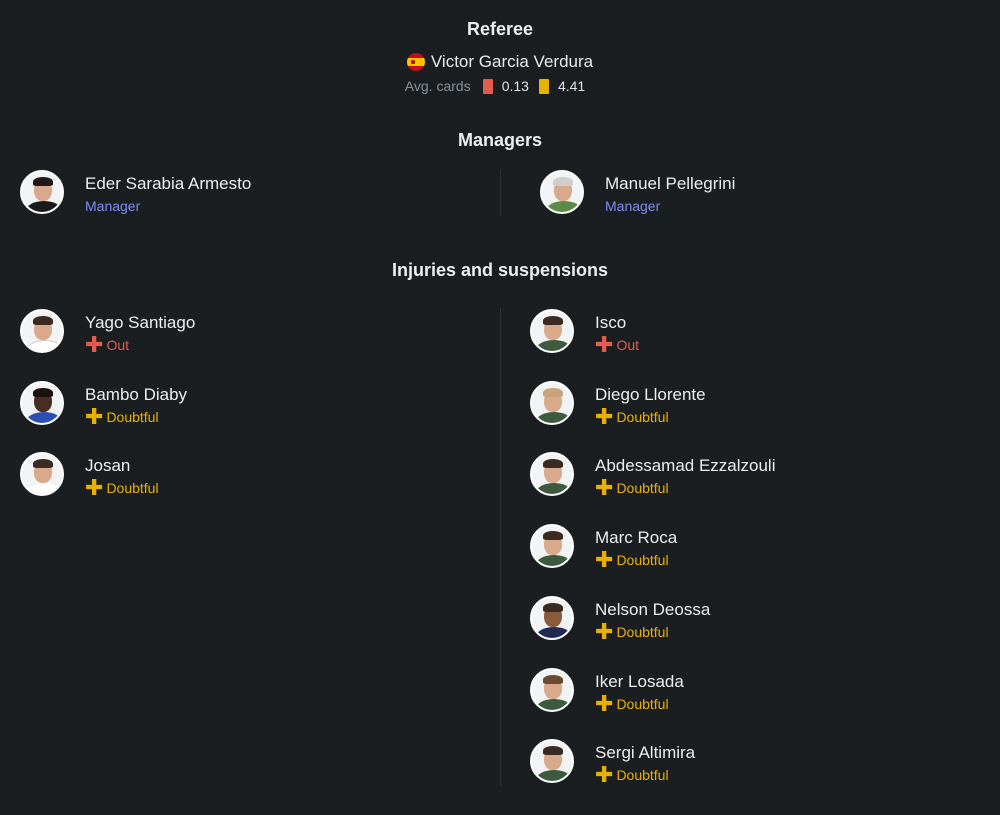  I want to click on avg-cards-row: Avg. cards 0.13 4.41, so click(500, 86).